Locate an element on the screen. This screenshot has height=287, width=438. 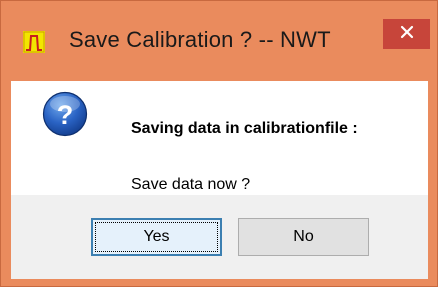
message-heading: Saving data in calibrationfile : is located at coordinates (244, 128).